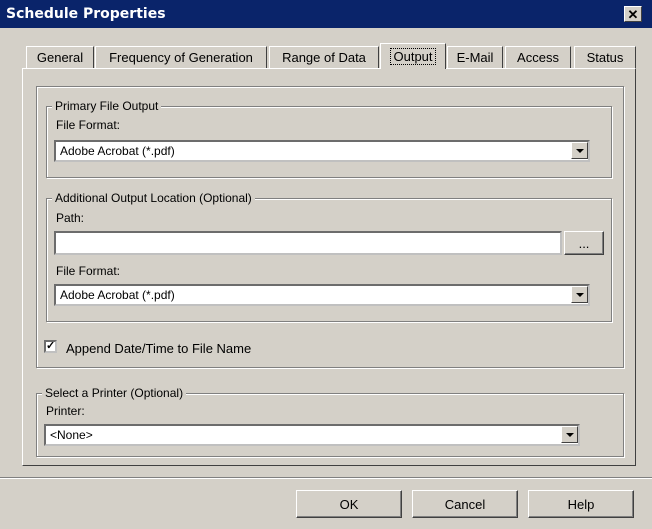 The width and height of the screenshot is (652, 529). What do you see at coordinates (117, 151) in the screenshot?
I see `primary-file-format-value: Adobe Acrobat (*.pdf)` at bounding box center [117, 151].